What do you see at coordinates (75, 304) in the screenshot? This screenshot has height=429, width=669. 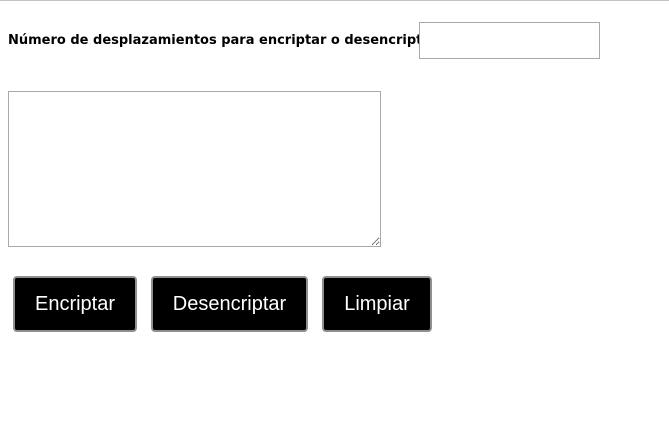 I see `encrypt-button: Encriptar` at bounding box center [75, 304].